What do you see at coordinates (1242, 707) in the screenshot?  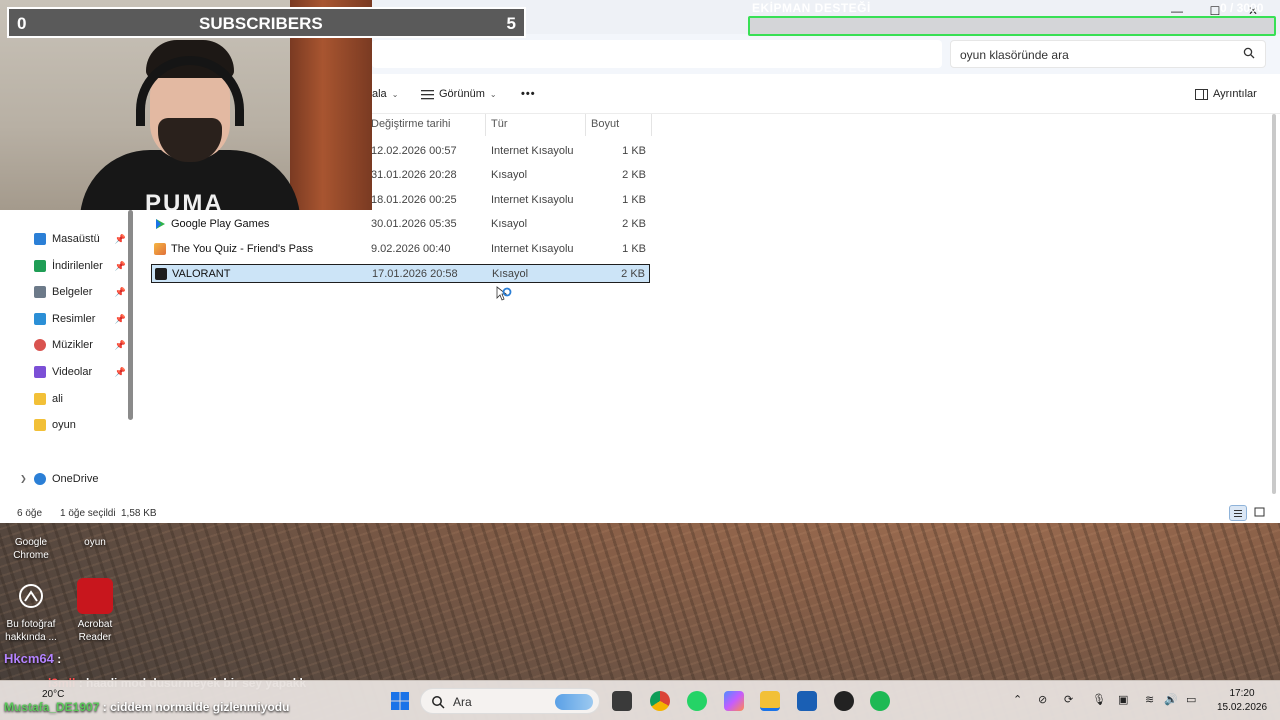 I see `clock-date: 15.02.2026` at bounding box center [1242, 707].